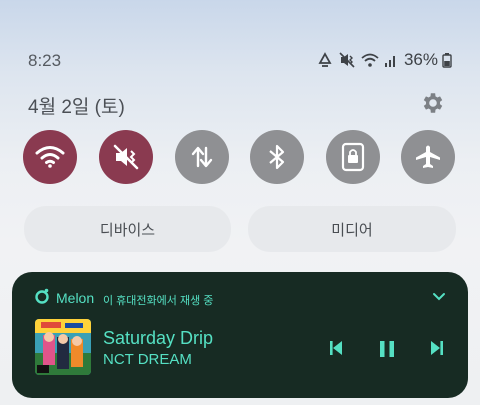 This screenshot has height=405, width=480. What do you see at coordinates (127, 229) in the screenshot?
I see `devices-button: 디바이스` at bounding box center [127, 229].